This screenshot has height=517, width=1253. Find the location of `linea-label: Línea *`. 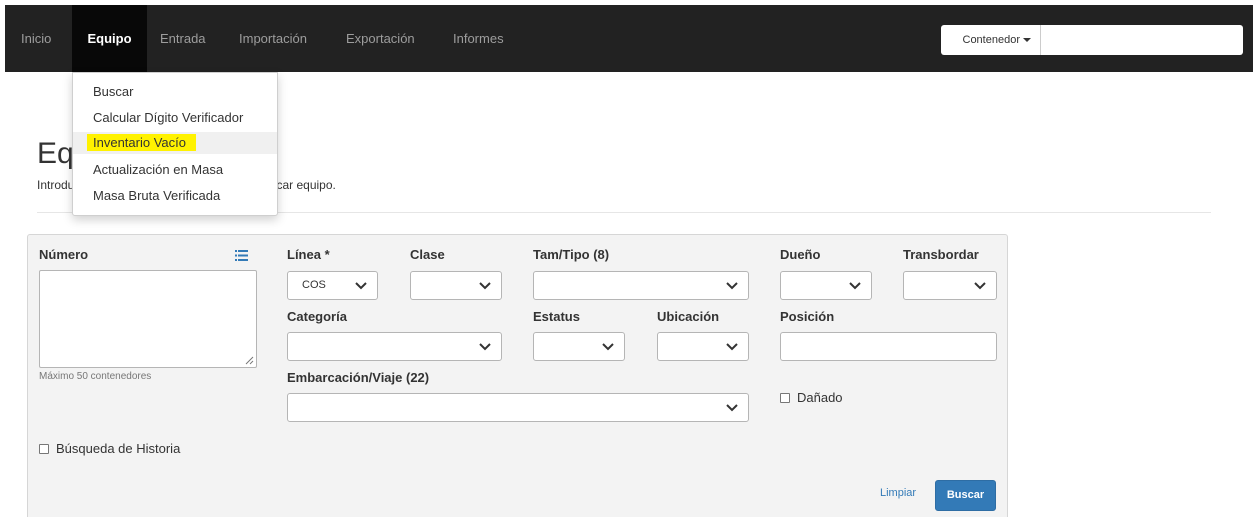

linea-label: Línea * is located at coordinates (308, 254).